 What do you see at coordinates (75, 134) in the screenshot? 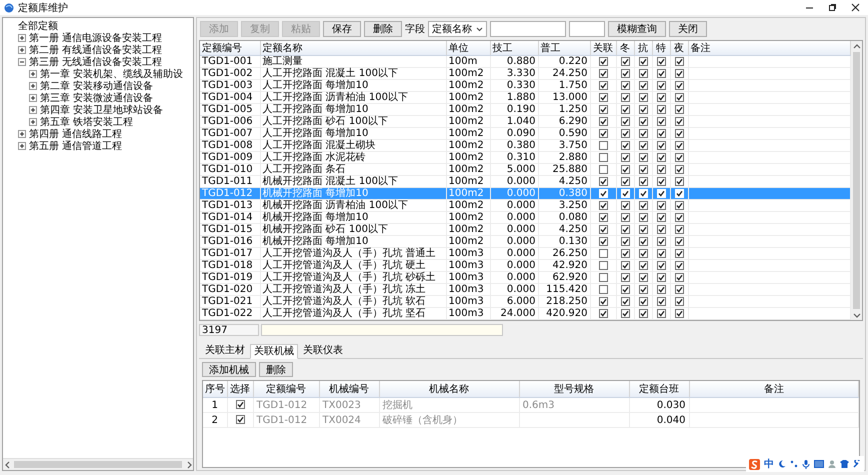
I see `tree-item: 第四册 通信线路工程` at bounding box center [75, 134].